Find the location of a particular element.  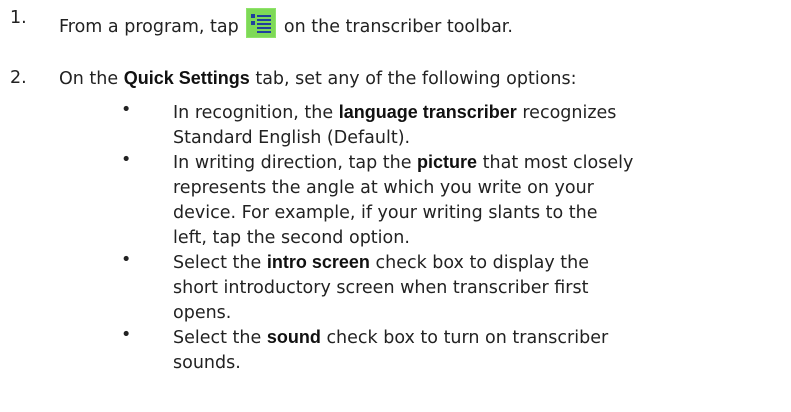

step-number: 1. is located at coordinates (18, 18).